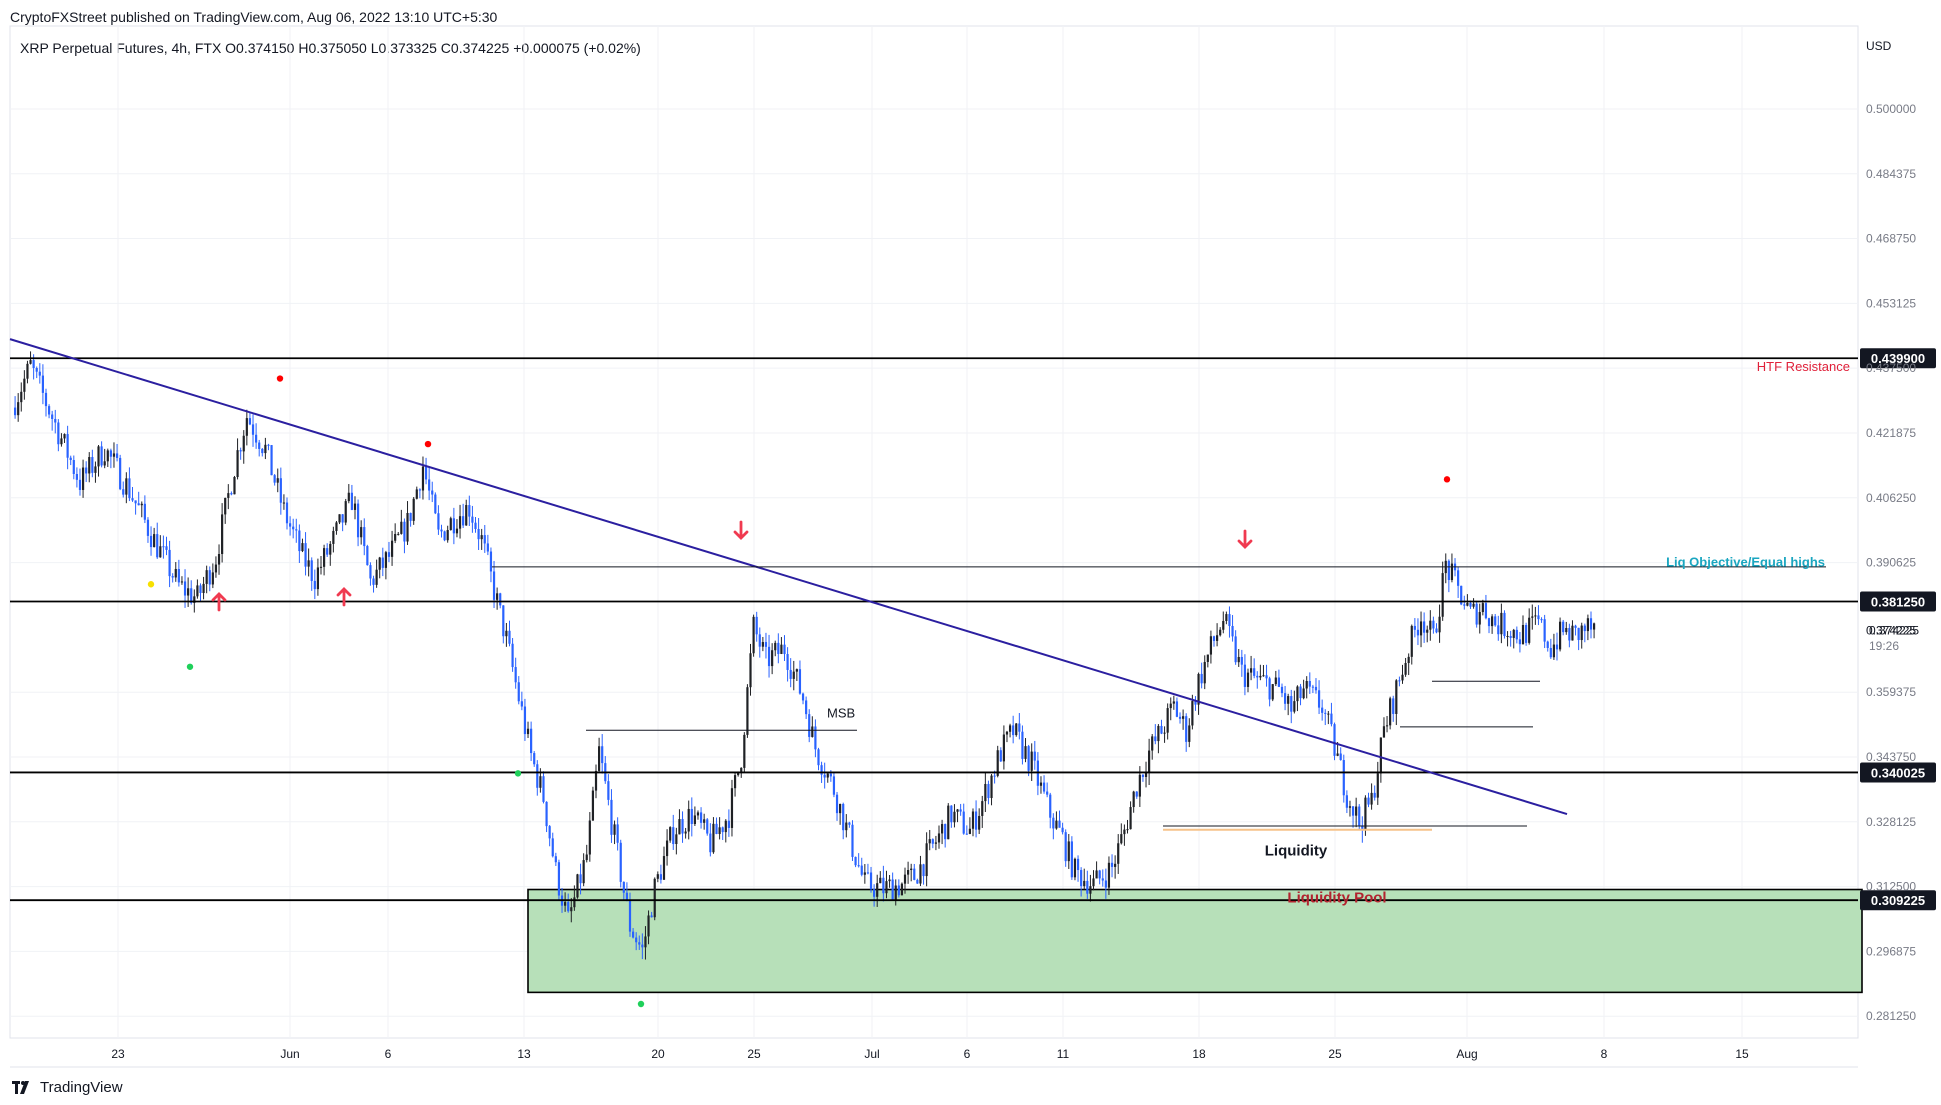  I want to click on price-tick-label: 0.406250, so click(1891, 498).